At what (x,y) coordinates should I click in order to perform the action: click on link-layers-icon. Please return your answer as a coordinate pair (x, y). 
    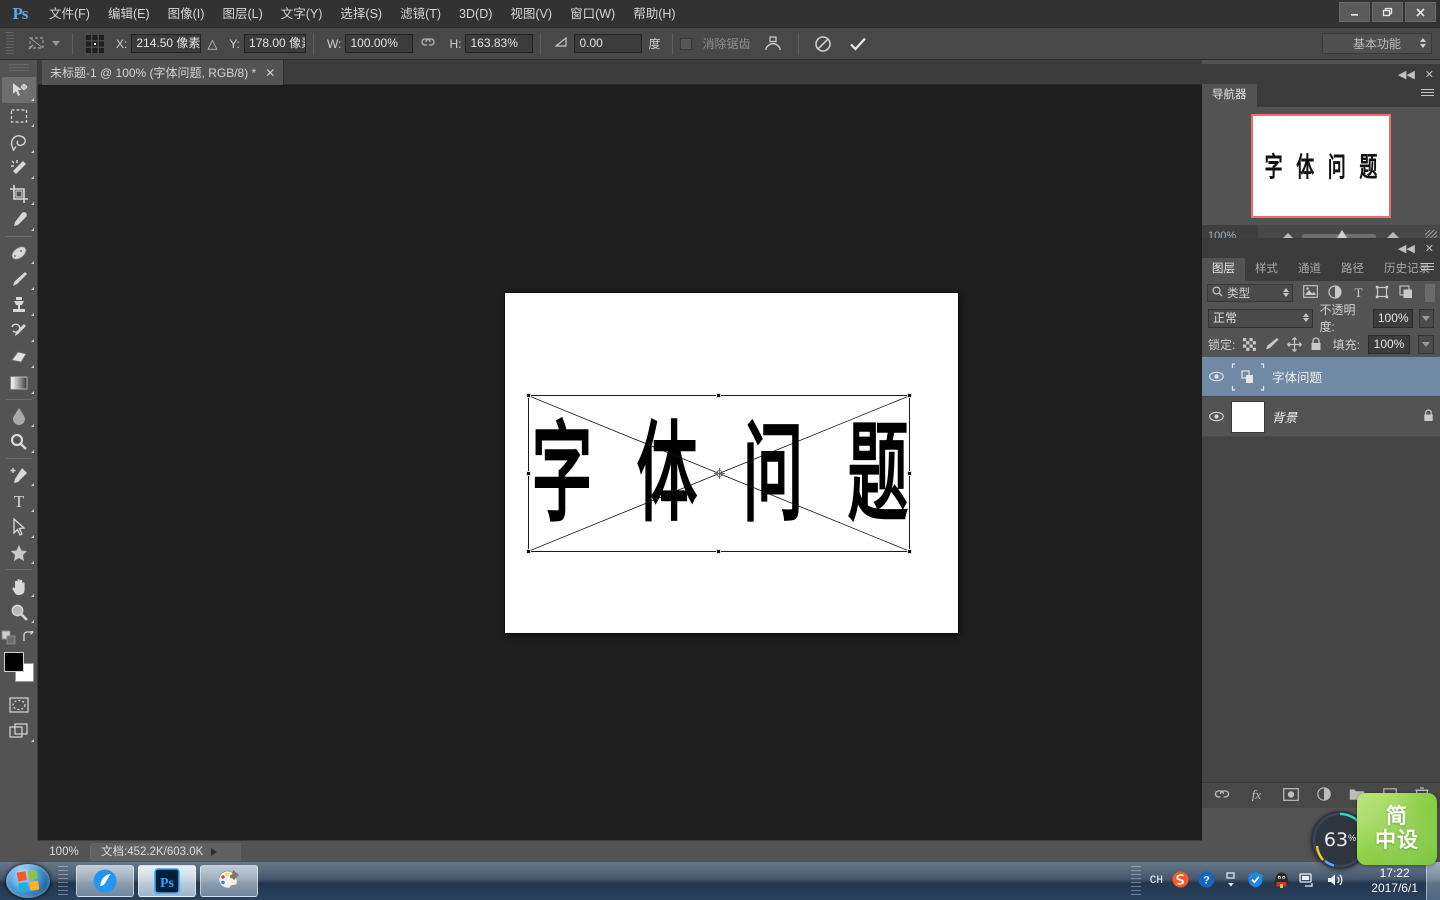
    Looking at the image, I should click on (1222, 795).